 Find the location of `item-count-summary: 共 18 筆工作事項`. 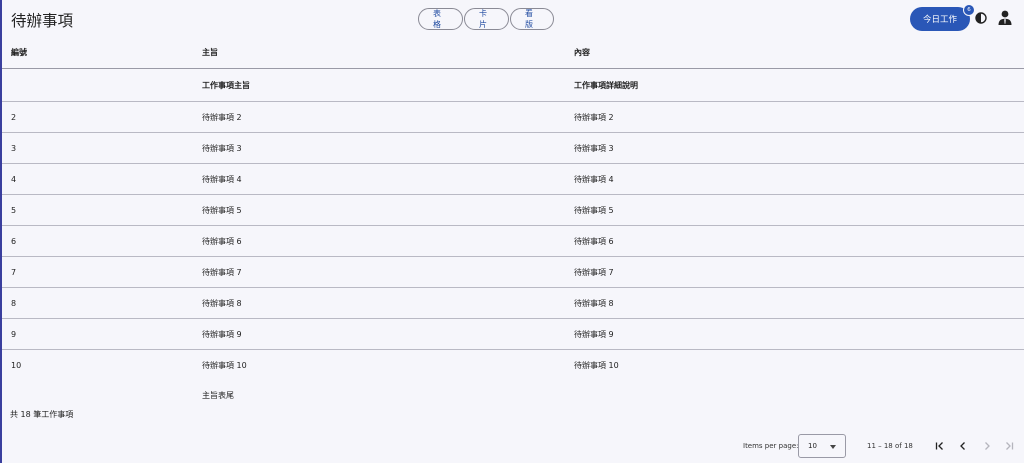

item-count-summary: 共 18 筆工作事項 is located at coordinates (42, 414).